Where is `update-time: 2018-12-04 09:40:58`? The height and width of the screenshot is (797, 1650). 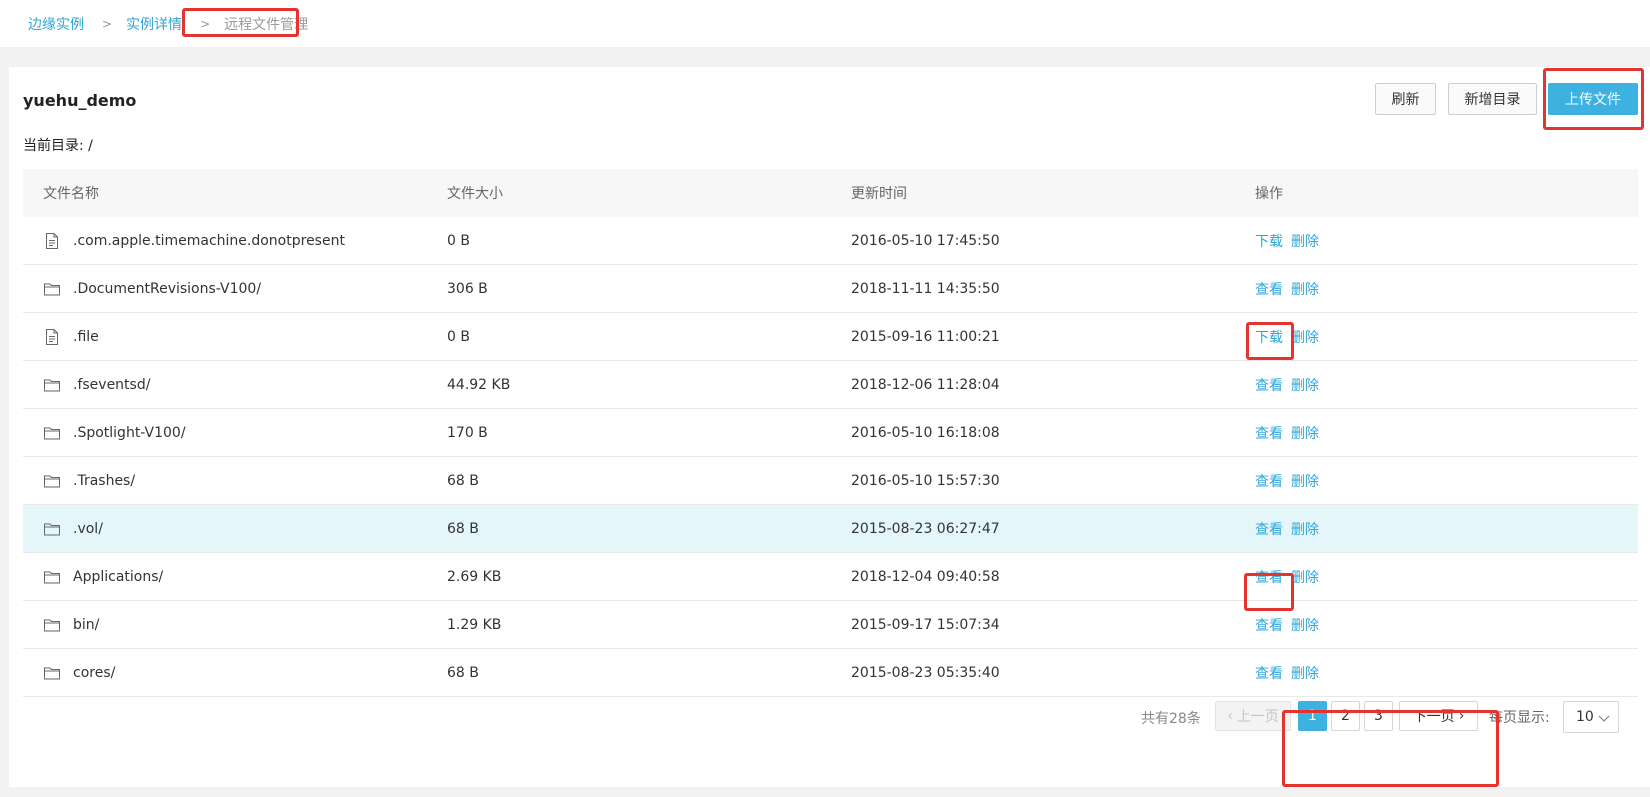 update-time: 2018-12-04 09:40:58 is located at coordinates (925, 576).